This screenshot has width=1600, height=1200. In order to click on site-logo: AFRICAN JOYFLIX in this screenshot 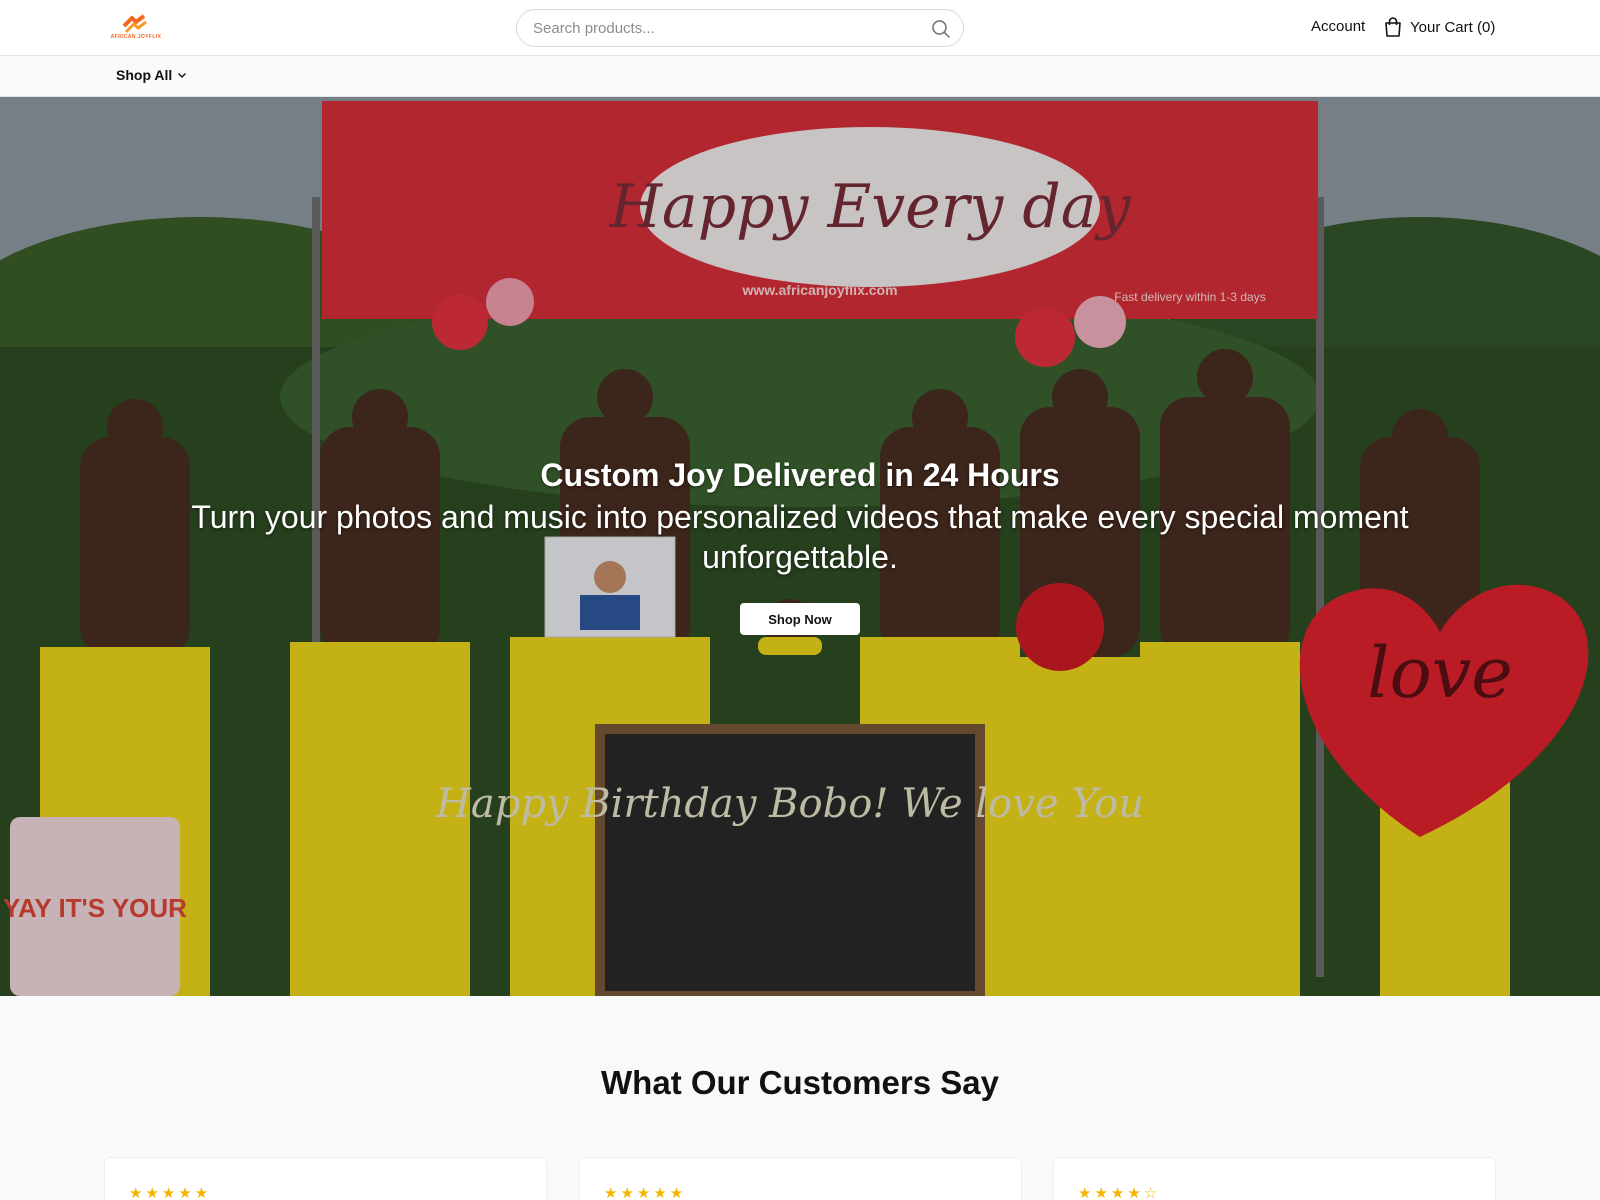, I will do `click(136, 27)`.